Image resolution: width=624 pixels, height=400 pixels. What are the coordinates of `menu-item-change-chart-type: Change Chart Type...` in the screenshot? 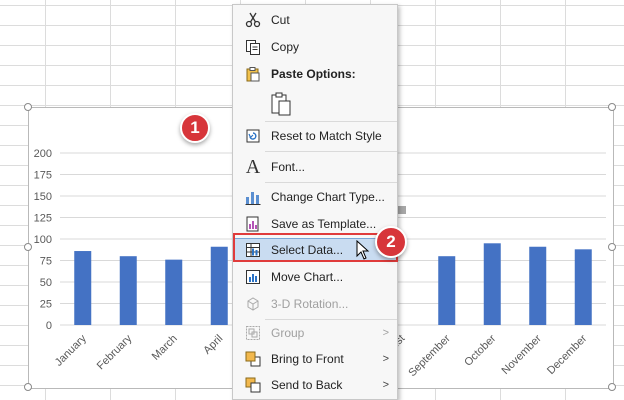 It's located at (315, 197).